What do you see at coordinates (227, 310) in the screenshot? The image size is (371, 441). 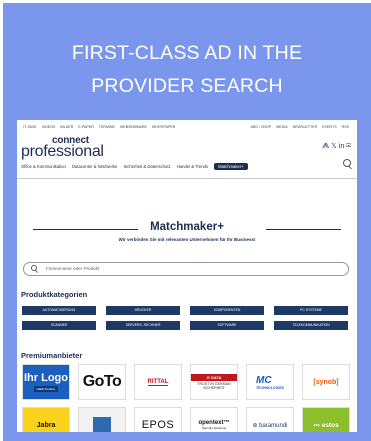 I see `category-button: KOMPONENTEN` at bounding box center [227, 310].